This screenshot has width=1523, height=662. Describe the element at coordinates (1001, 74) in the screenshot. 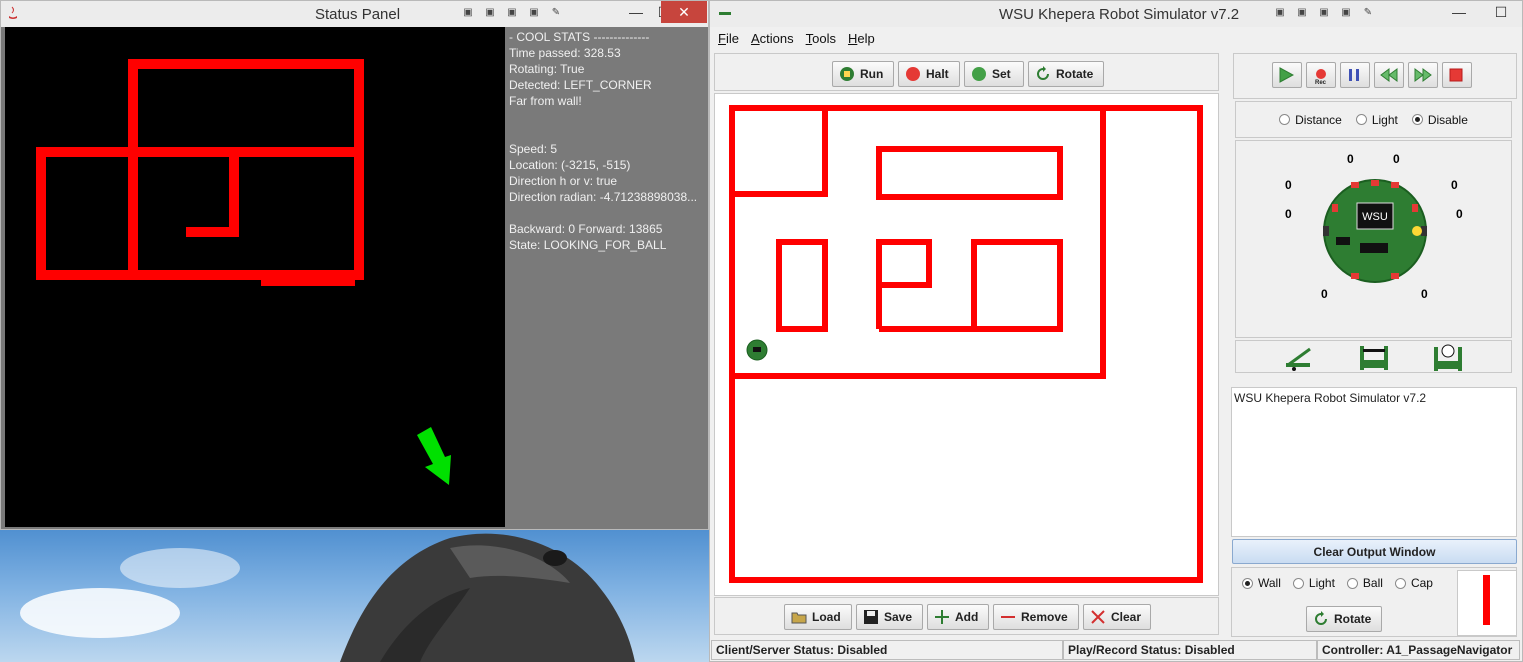

I see `set-label: Set` at that location.